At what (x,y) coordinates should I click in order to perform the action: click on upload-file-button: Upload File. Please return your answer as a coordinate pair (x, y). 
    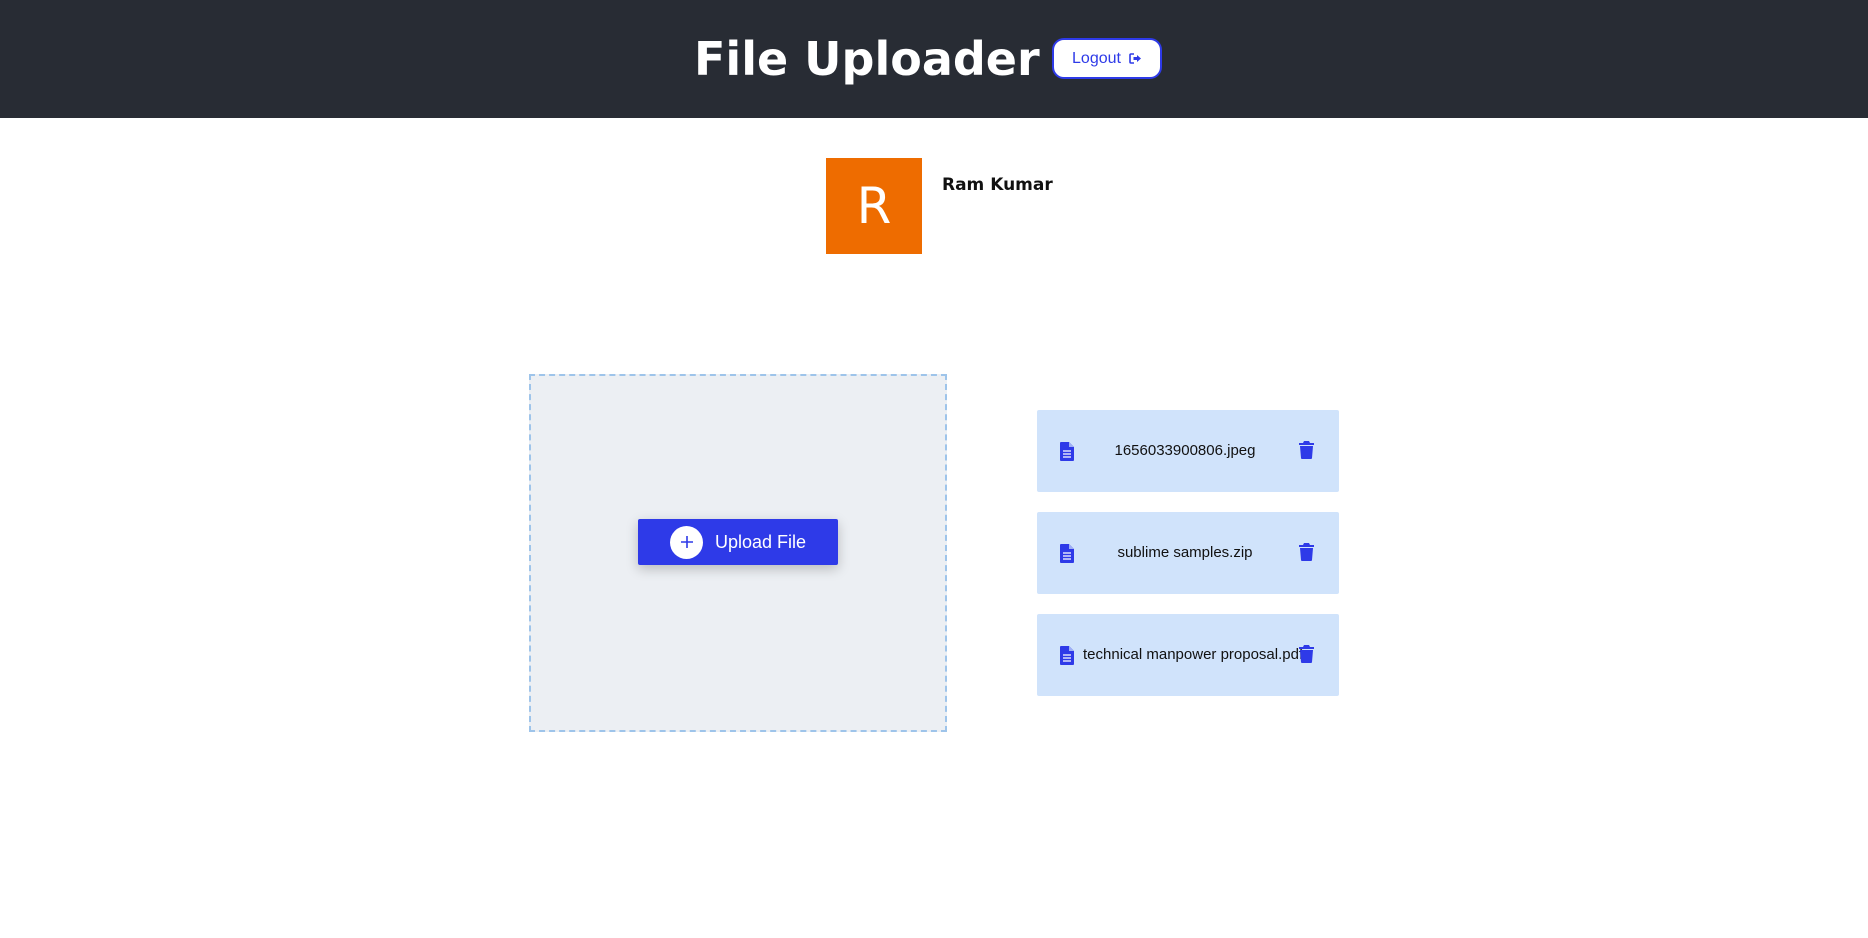
    Looking at the image, I should click on (738, 542).